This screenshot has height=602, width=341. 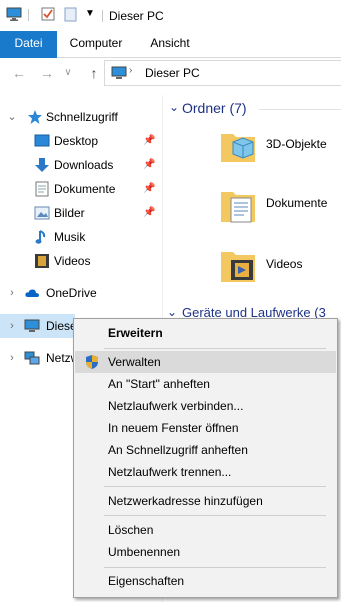 I want to click on folder-label: Videos, so click(x=284, y=264).